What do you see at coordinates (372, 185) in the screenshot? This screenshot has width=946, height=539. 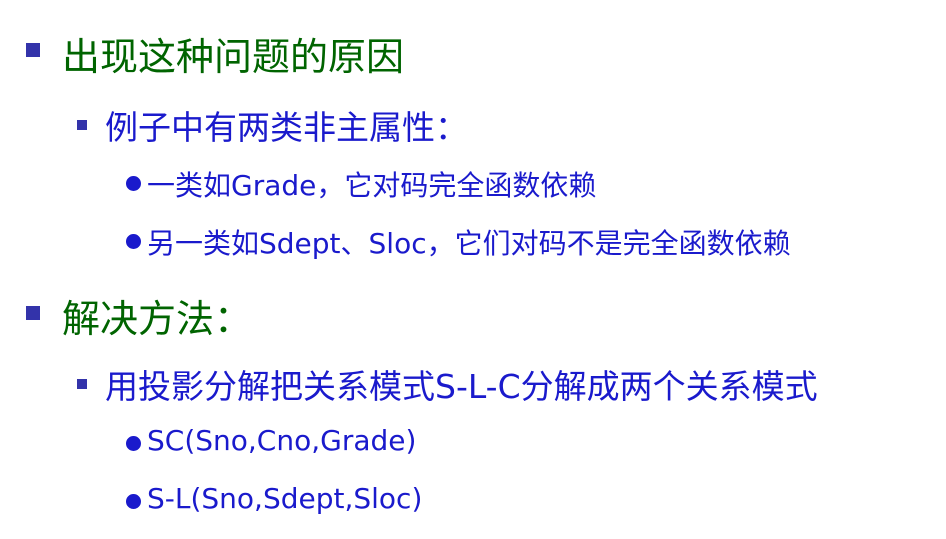 I see `list-item-grade: 一类如Grade，它对码完全函数依赖` at bounding box center [372, 185].